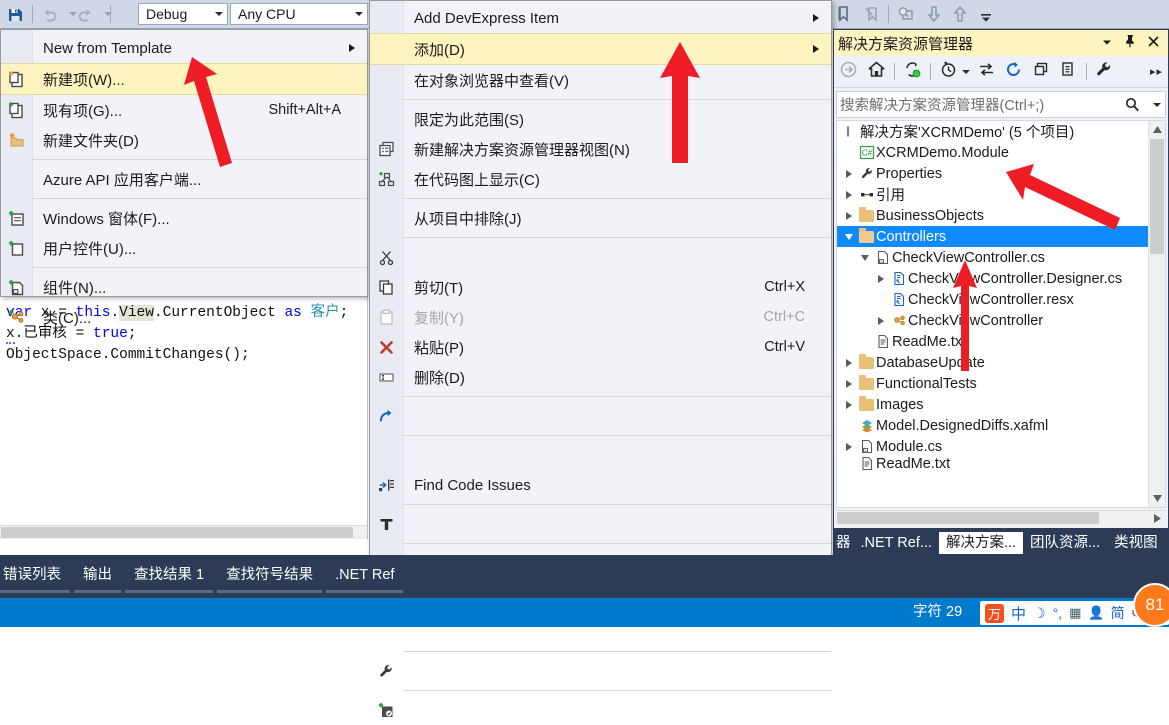 The width and height of the screenshot is (1169, 725). I want to click on toolbar-overflow-icon, so click(986, 18).